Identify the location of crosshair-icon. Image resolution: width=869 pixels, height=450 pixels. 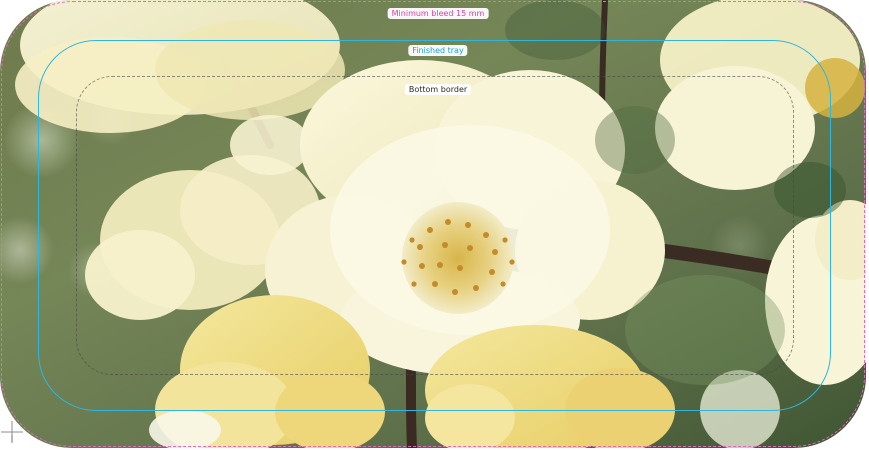
(12, 432).